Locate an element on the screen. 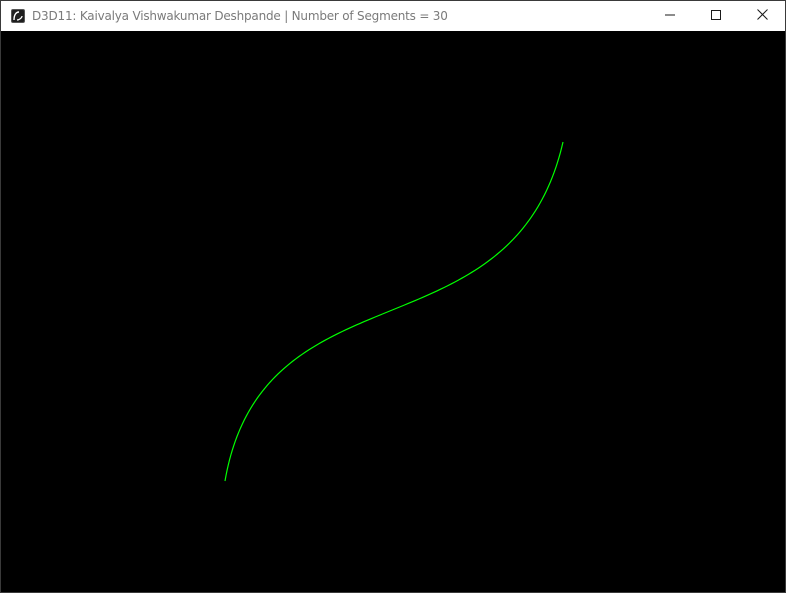  app-icon is located at coordinates (18, 16).